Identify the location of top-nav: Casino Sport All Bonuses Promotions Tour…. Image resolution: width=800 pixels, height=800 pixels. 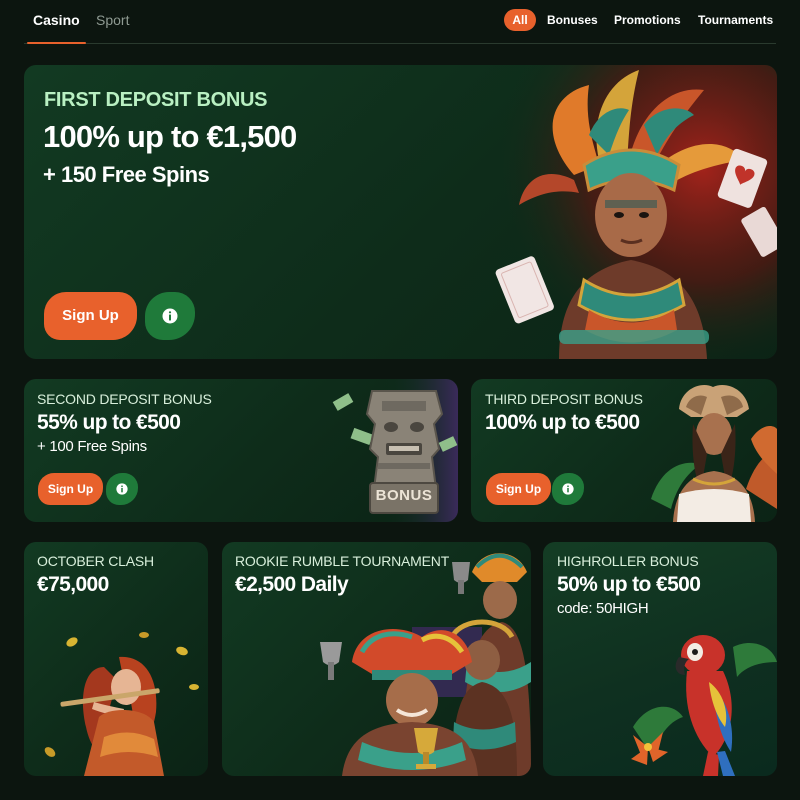
(400, 22).